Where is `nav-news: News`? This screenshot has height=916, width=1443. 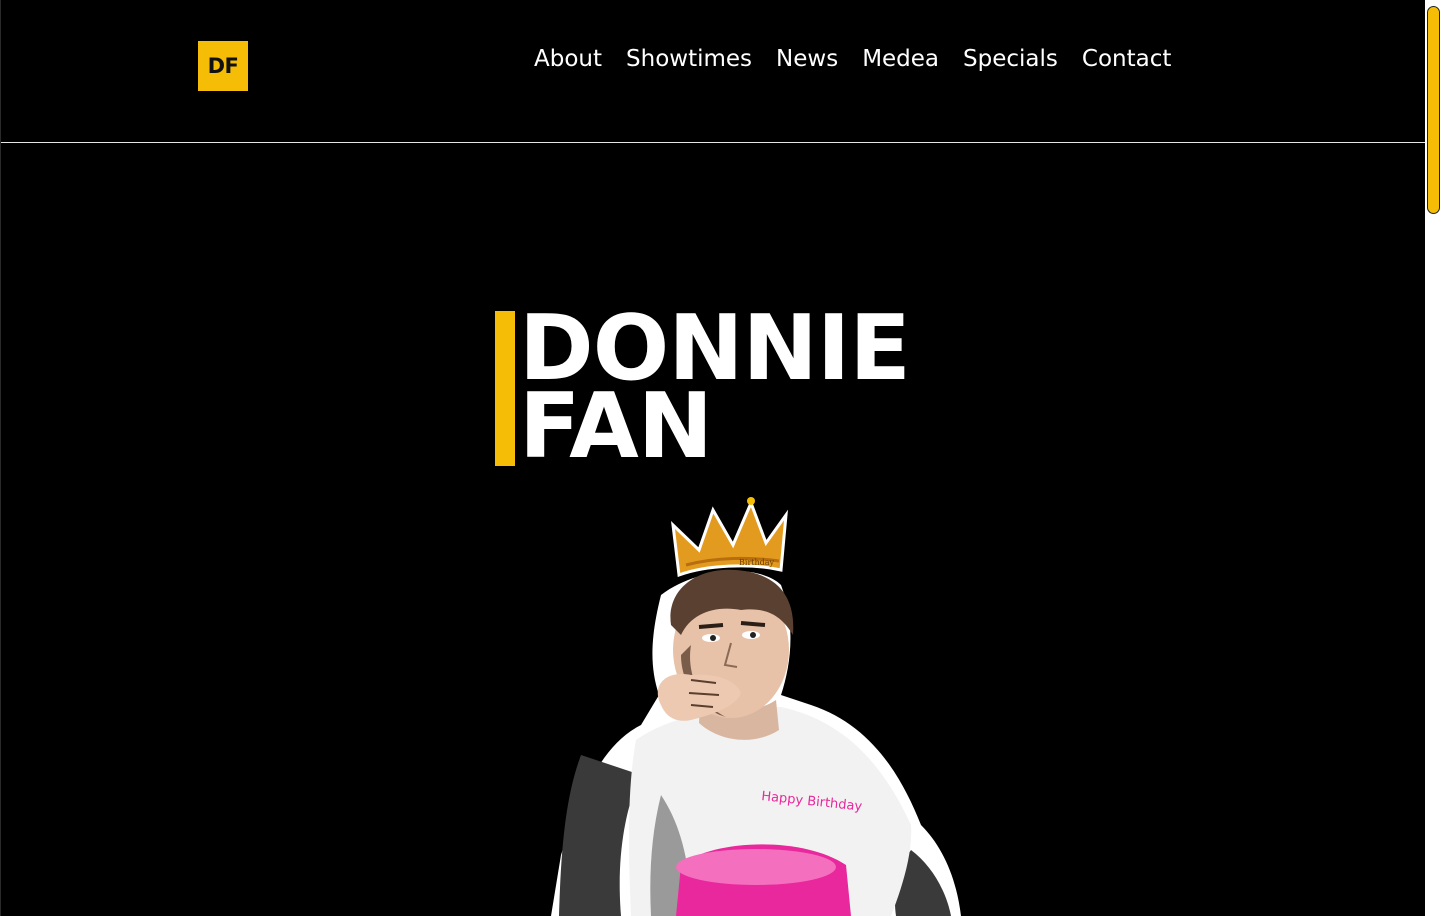 nav-news: News is located at coordinates (807, 59).